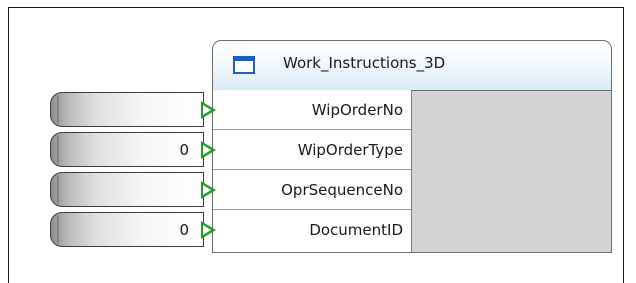 The image size is (636, 283). I want to click on port-label: WipOrderNo, so click(357, 110).